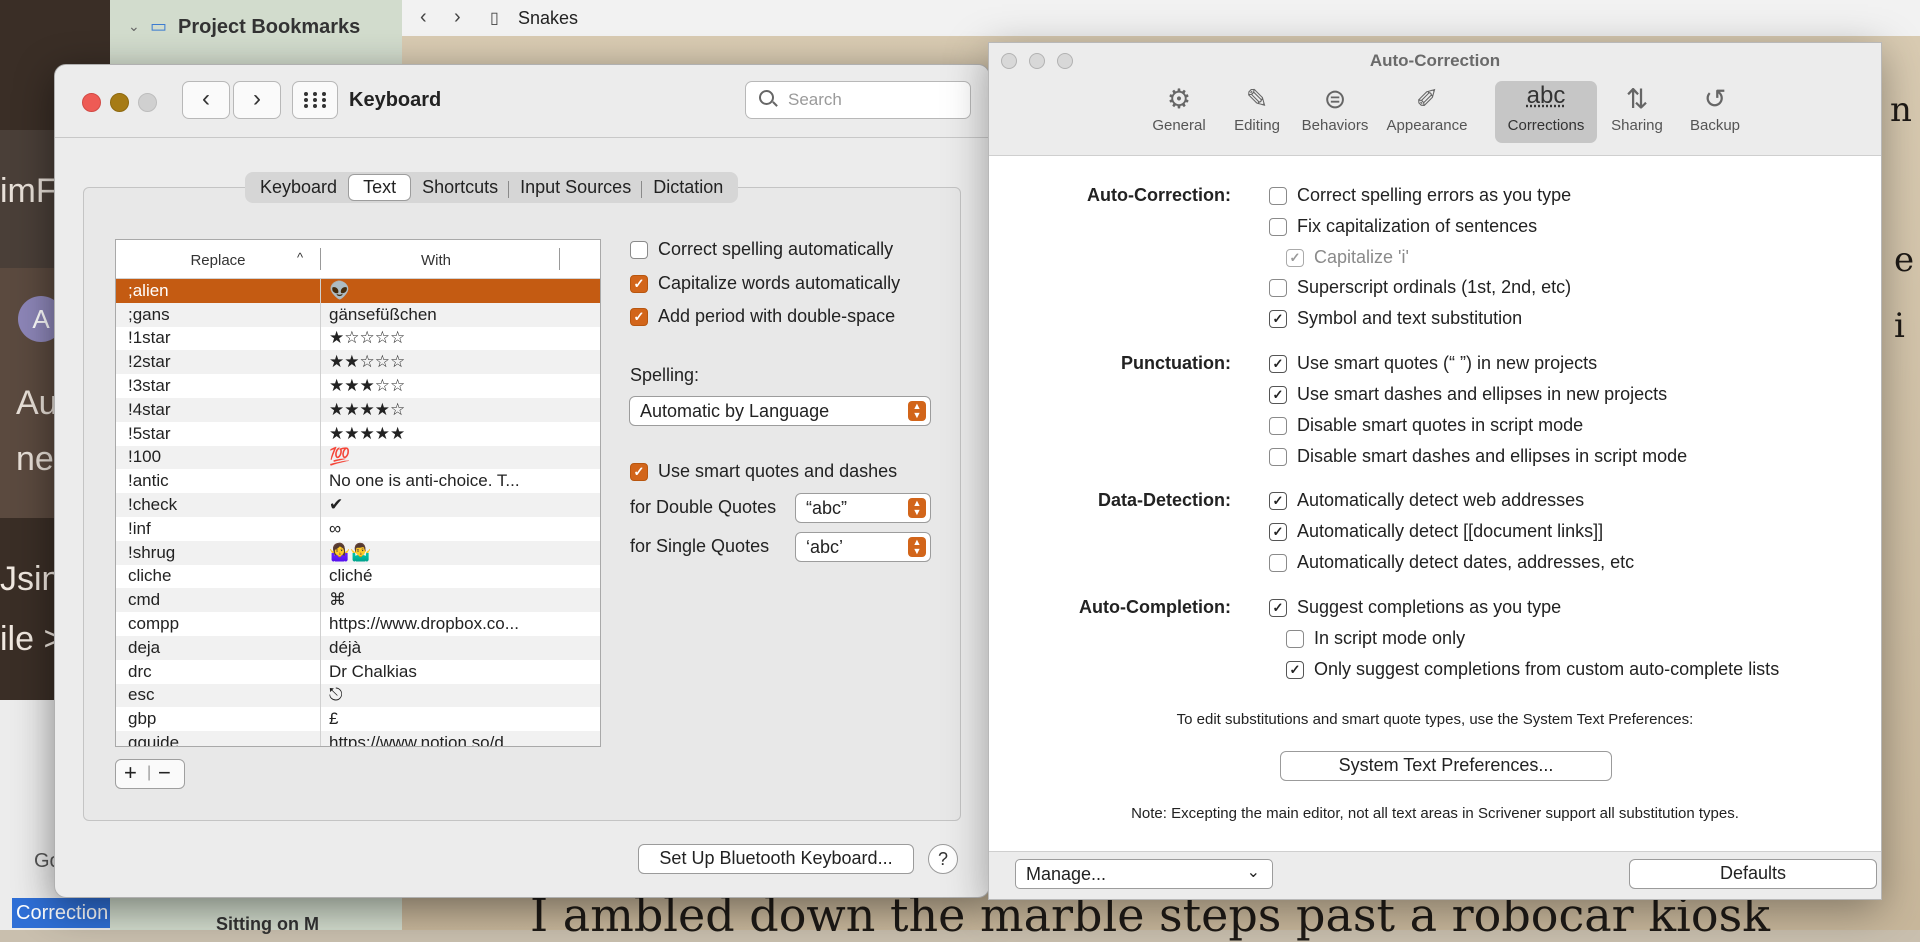 Image resolution: width=1920 pixels, height=942 pixels. I want to click on double-space-period-checkbox: ✓ Add period with double-space, so click(762, 316).